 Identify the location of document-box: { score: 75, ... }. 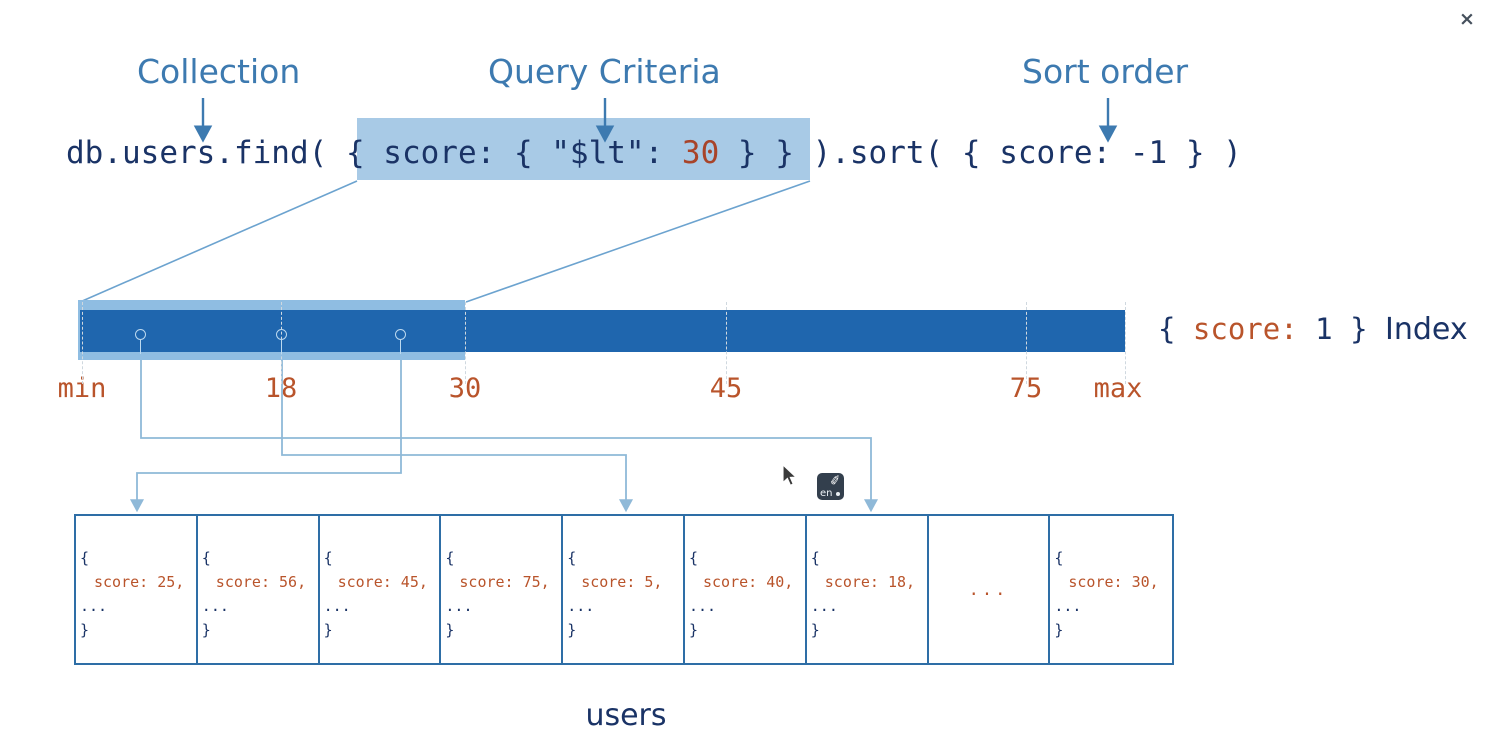
(502, 589).